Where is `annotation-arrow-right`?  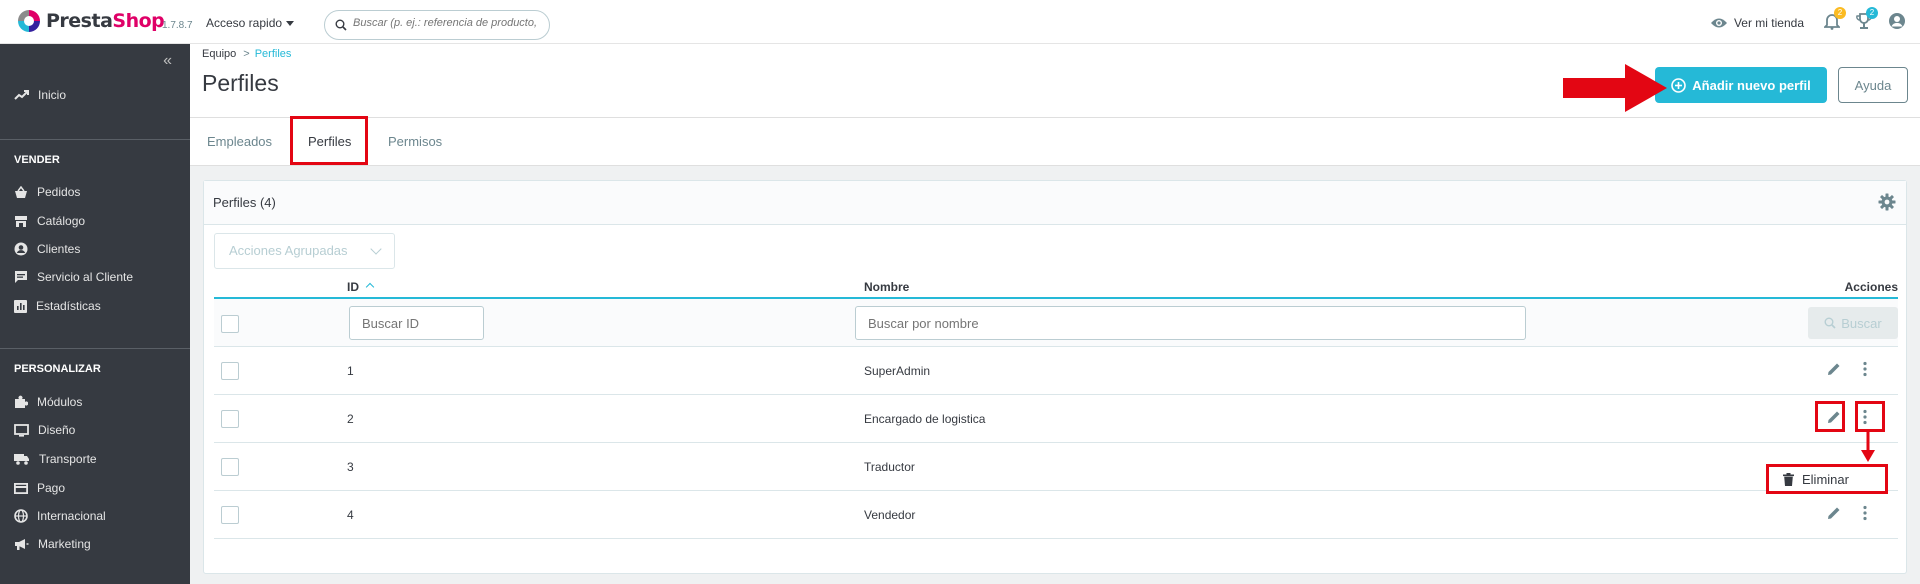
annotation-arrow-right is located at coordinates (1615, 88).